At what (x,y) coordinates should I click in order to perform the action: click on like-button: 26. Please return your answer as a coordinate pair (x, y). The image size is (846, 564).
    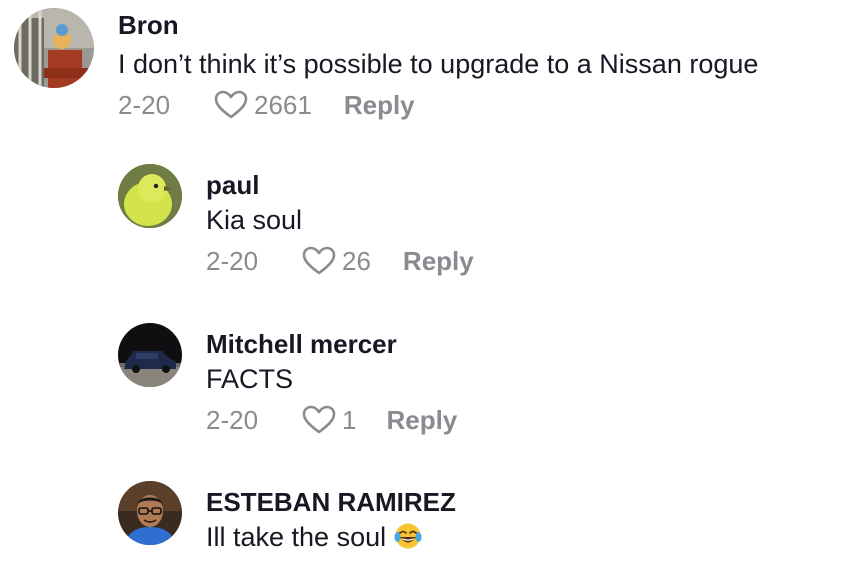
    Looking at the image, I should click on (352, 261).